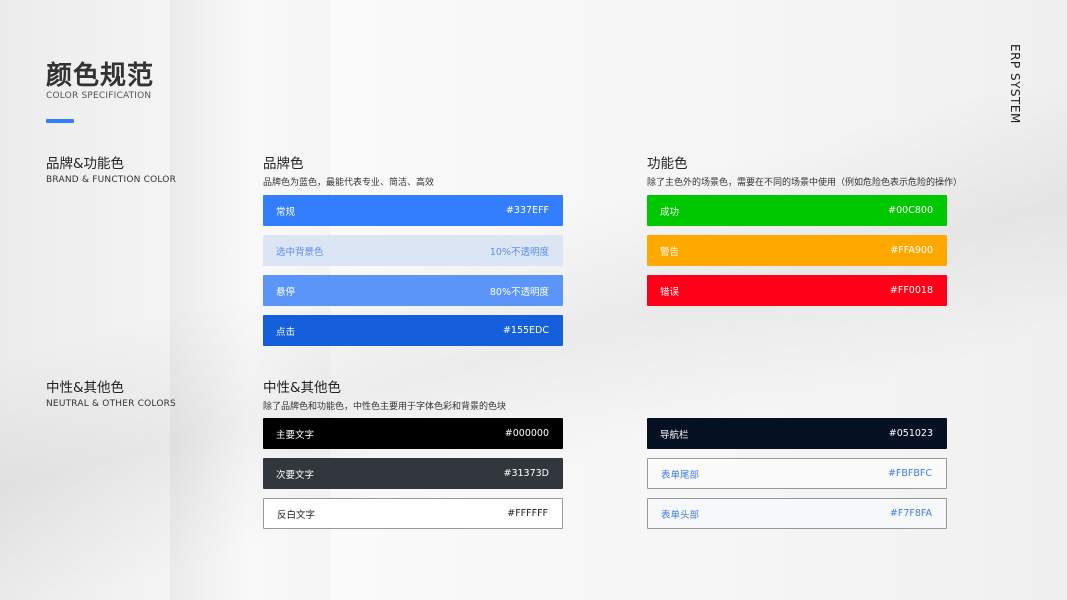  What do you see at coordinates (413, 433) in the screenshot?
I see `swatch: 主要文字 #000000` at bounding box center [413, 433].